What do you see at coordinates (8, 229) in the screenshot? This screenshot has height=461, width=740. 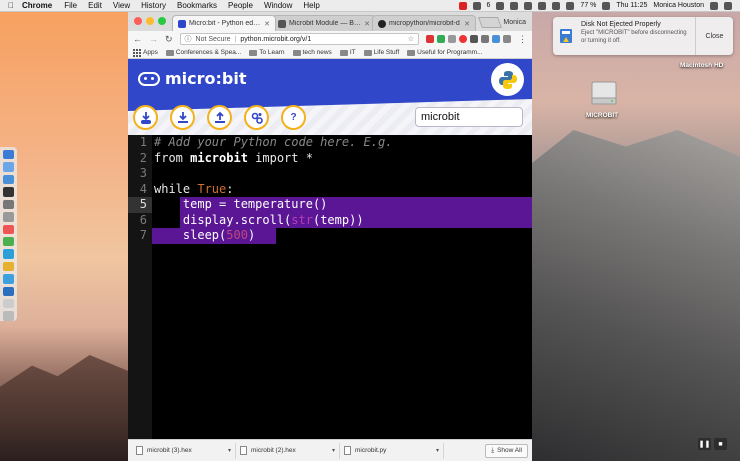 I see `dock-app-icon` at bounding box center [8, 229].